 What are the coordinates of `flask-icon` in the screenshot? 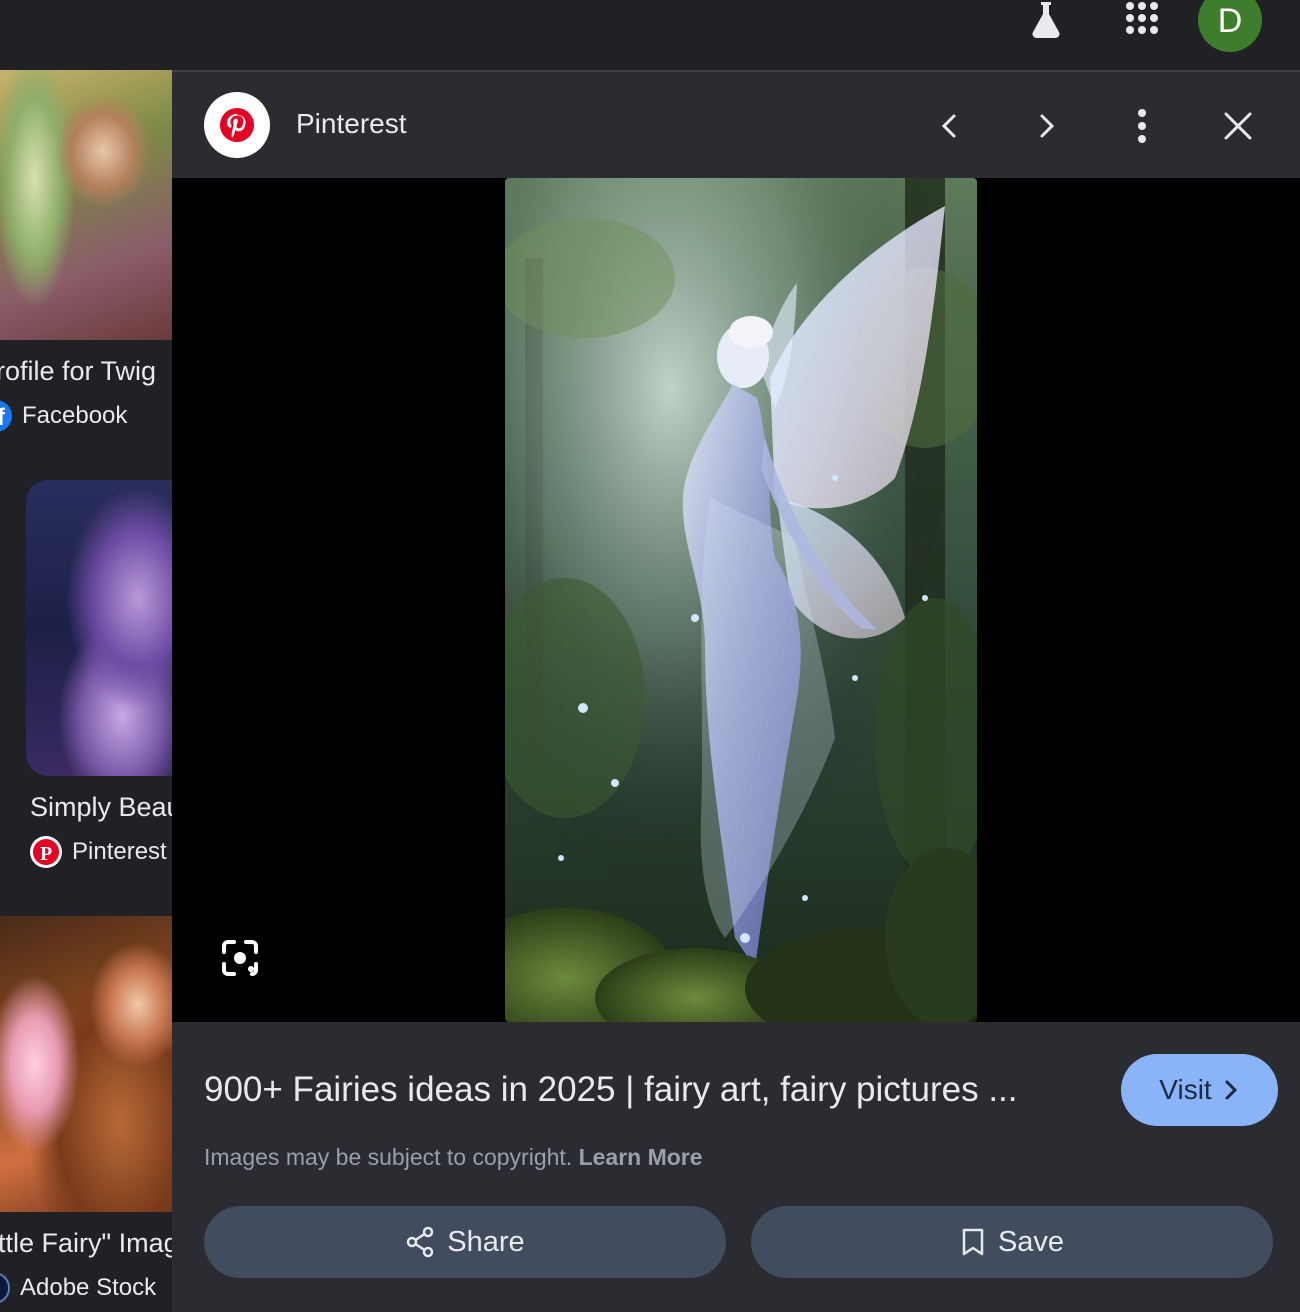 It's located at (1046, 20).